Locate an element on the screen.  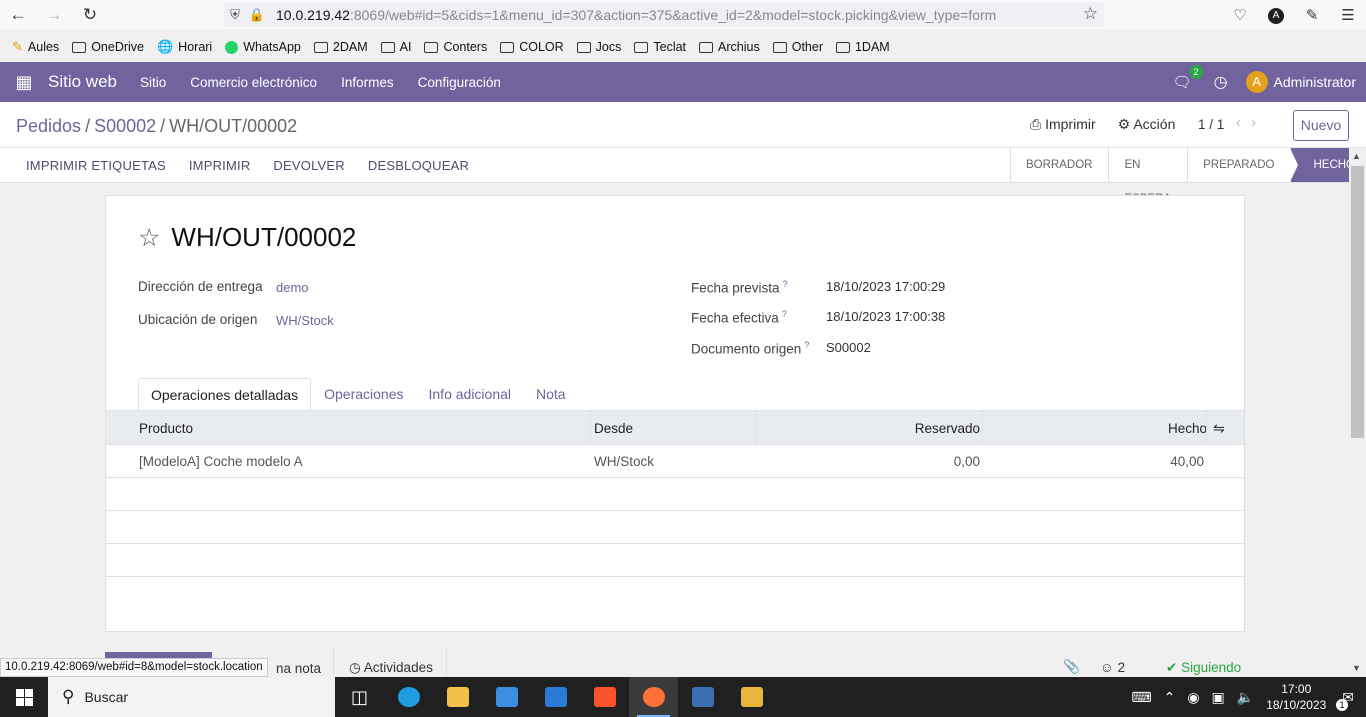
field-source-location: WH/Stock is located at coordinates (305, 320).